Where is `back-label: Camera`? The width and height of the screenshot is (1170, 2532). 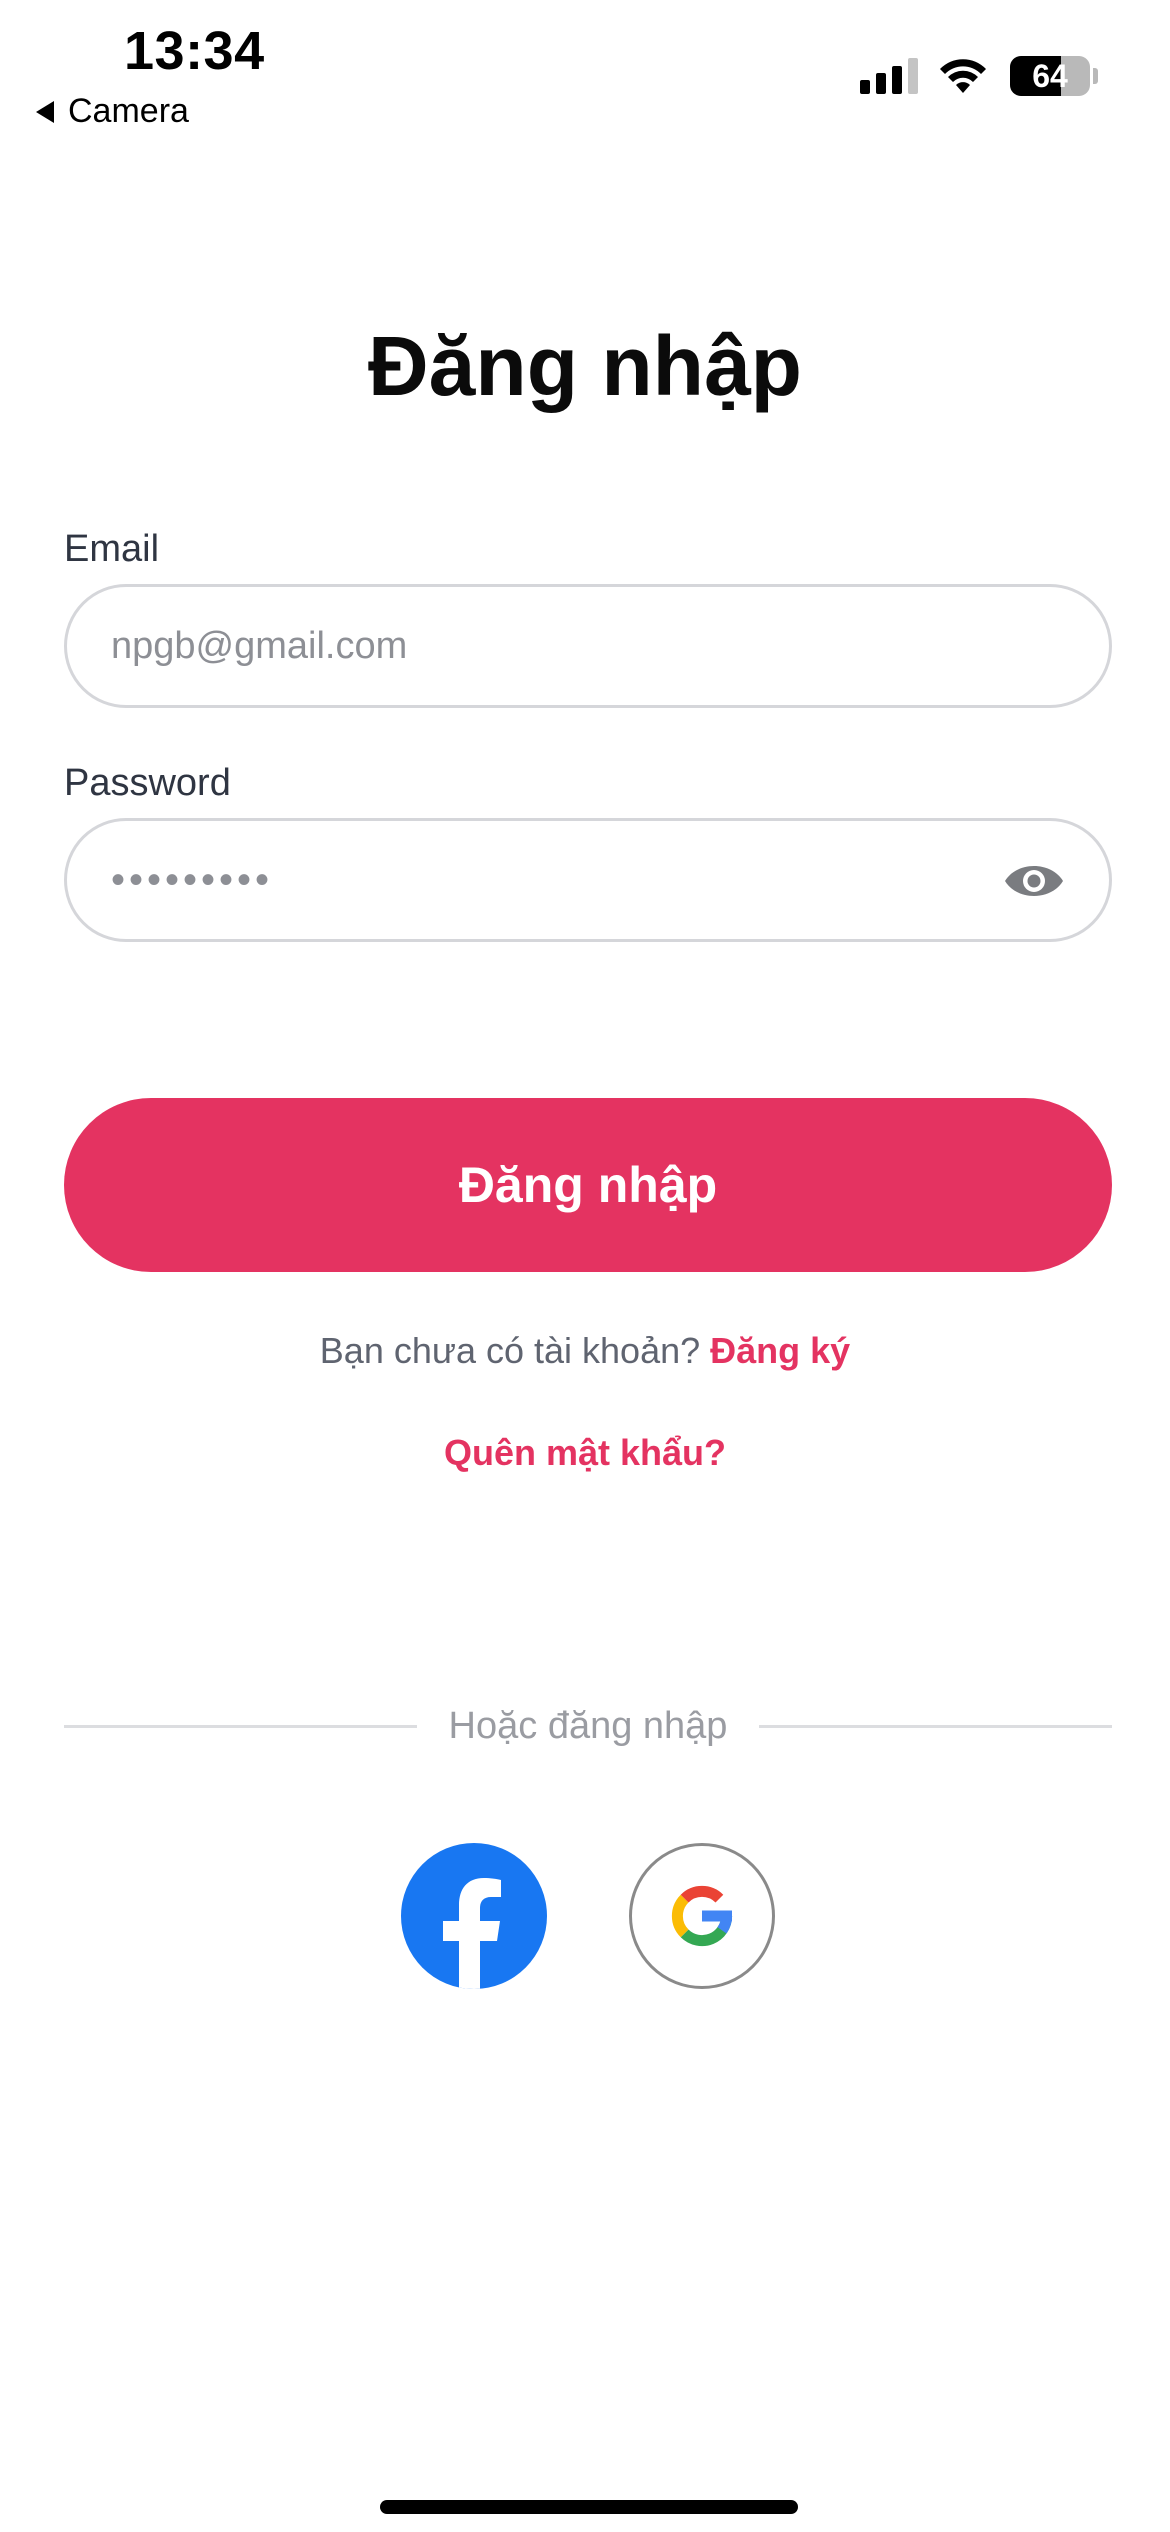 back-label: Camera is located at coordinates (128, 111).